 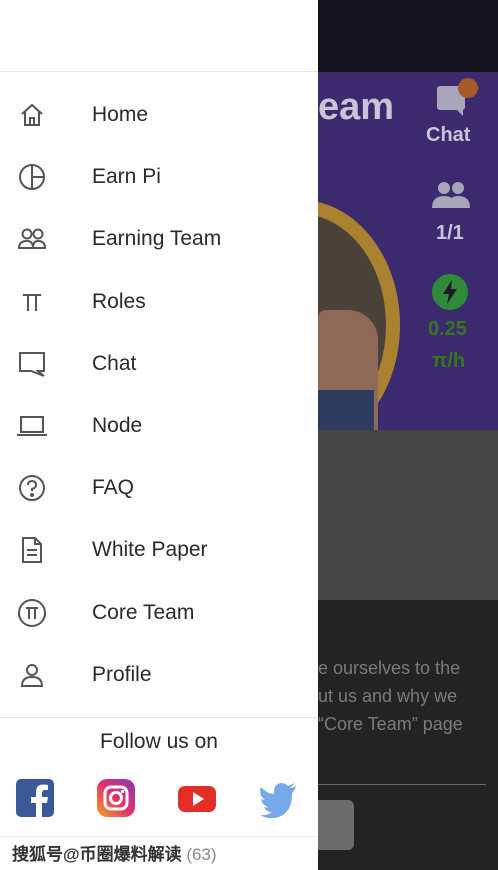 I want to click on notification-dot, so click(x=468, y=88).